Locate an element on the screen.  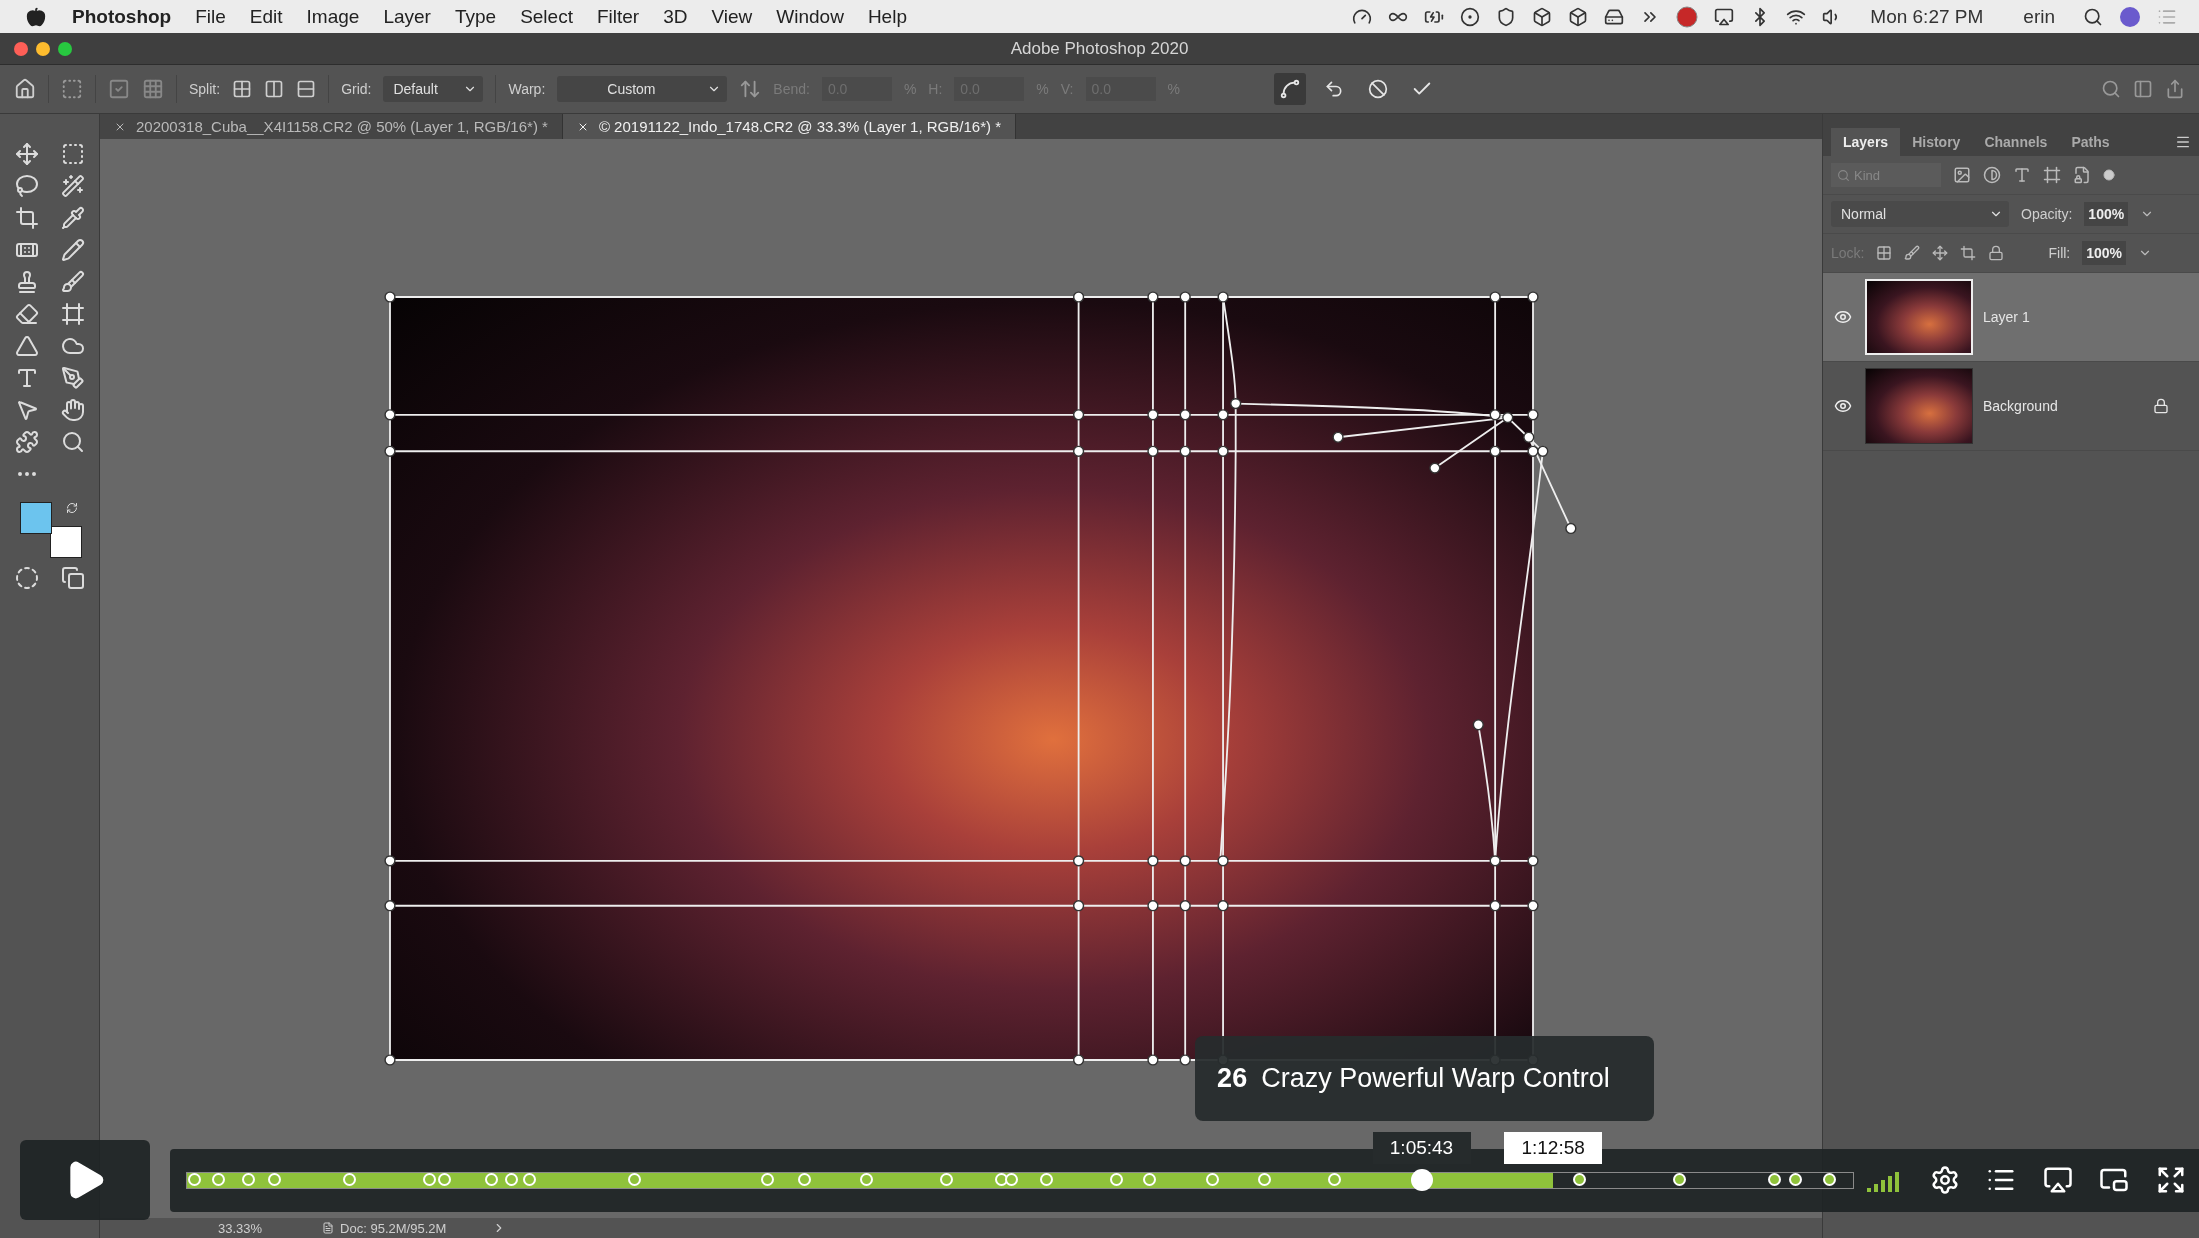
opacity-field: 100% is located at coordinates (2106, 214).